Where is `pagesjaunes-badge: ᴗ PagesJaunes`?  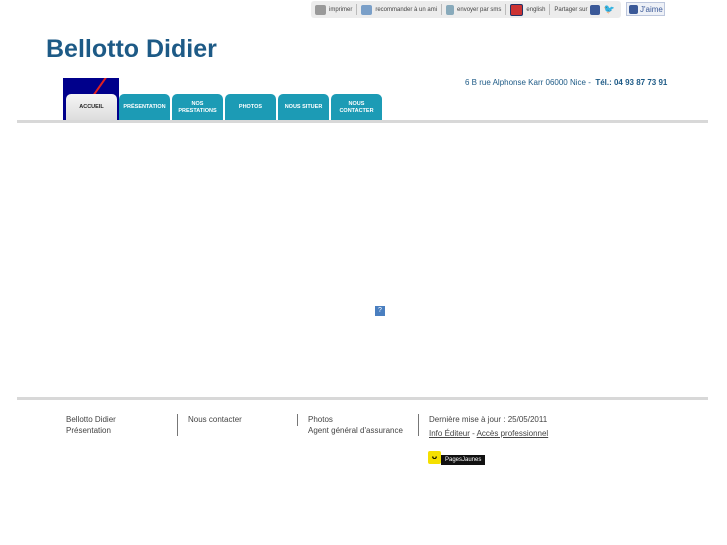
pagesjaunes-badge: ᴗ PagesJaunes is located at coordinates (457, 457).